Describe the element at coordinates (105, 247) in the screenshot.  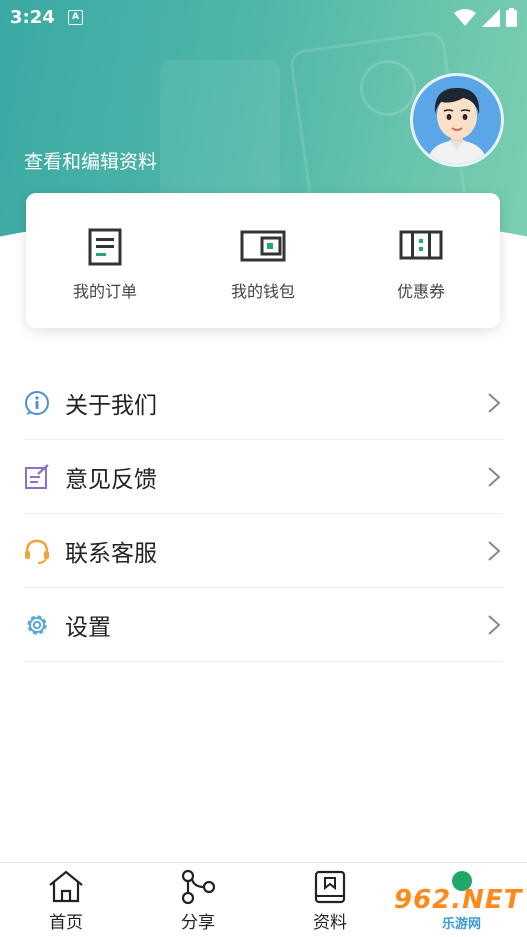
I see `order-icon` at that location.